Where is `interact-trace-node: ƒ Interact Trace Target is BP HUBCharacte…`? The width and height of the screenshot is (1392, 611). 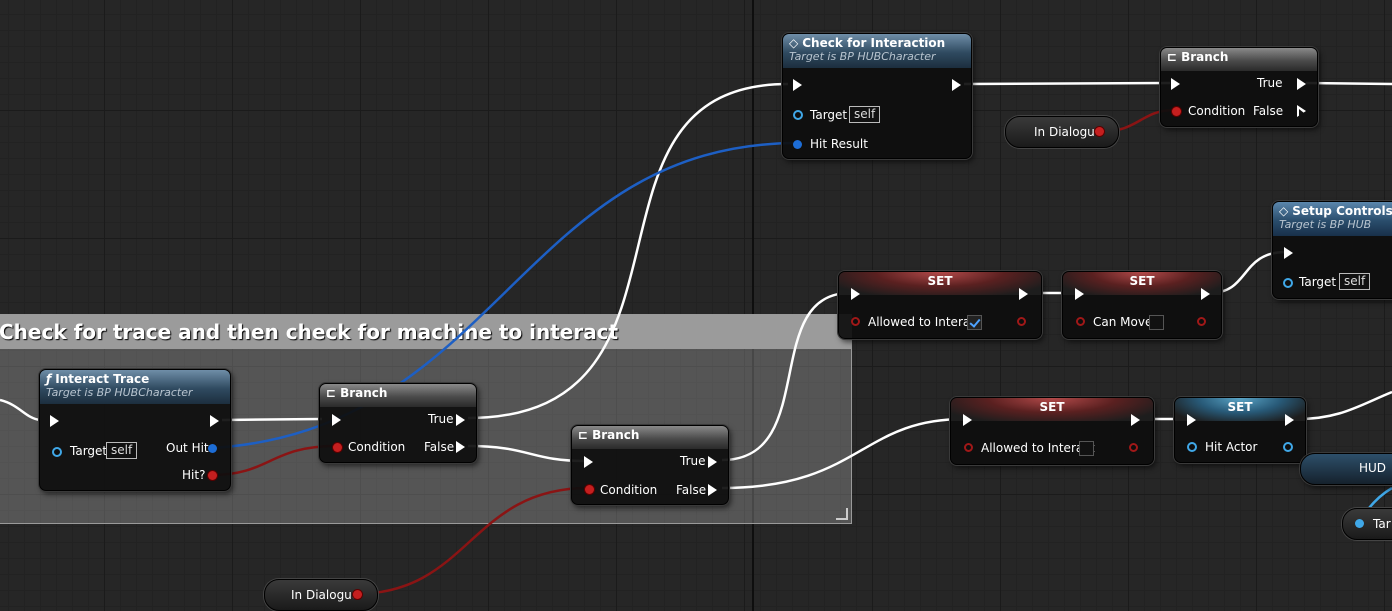
interact-trace-node: ƒ Interact Trace Target is BP HUBCharacte… is located at coordinates (135, 430).